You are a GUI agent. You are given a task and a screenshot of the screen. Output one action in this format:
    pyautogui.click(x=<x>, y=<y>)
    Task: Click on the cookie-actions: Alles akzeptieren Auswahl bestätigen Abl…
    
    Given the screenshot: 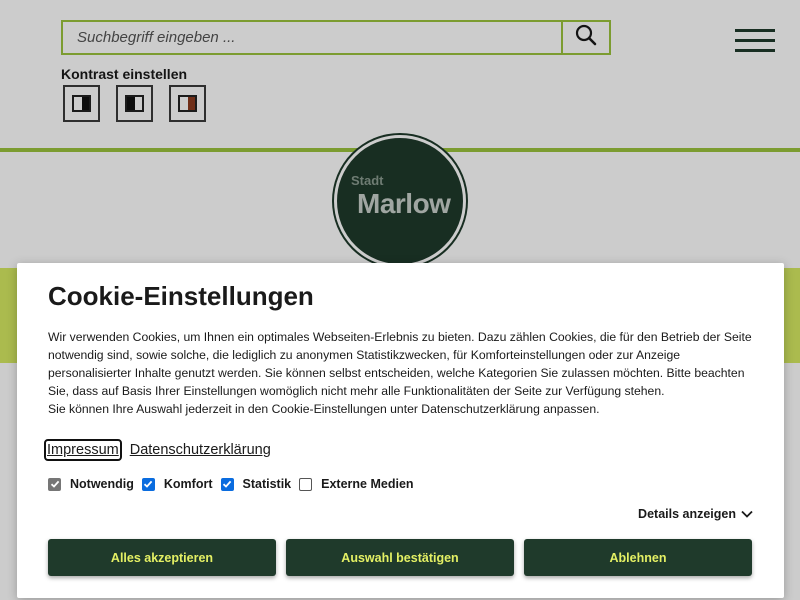 What is the action you would take?
    pyautogui.click(x=400, y=557)
    